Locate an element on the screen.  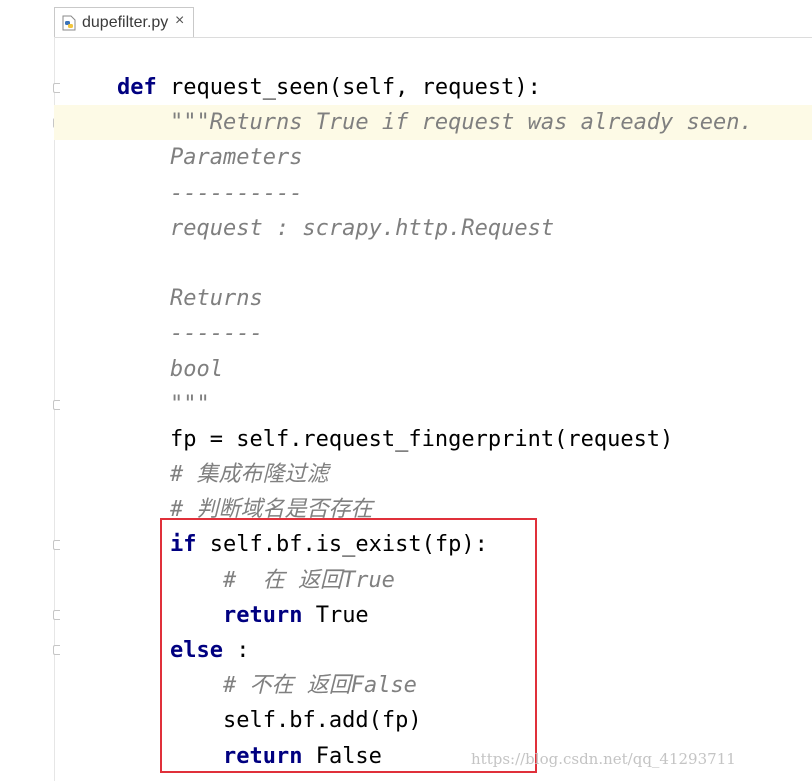
code-docstring: ------- is located at coordinates (216, 334).